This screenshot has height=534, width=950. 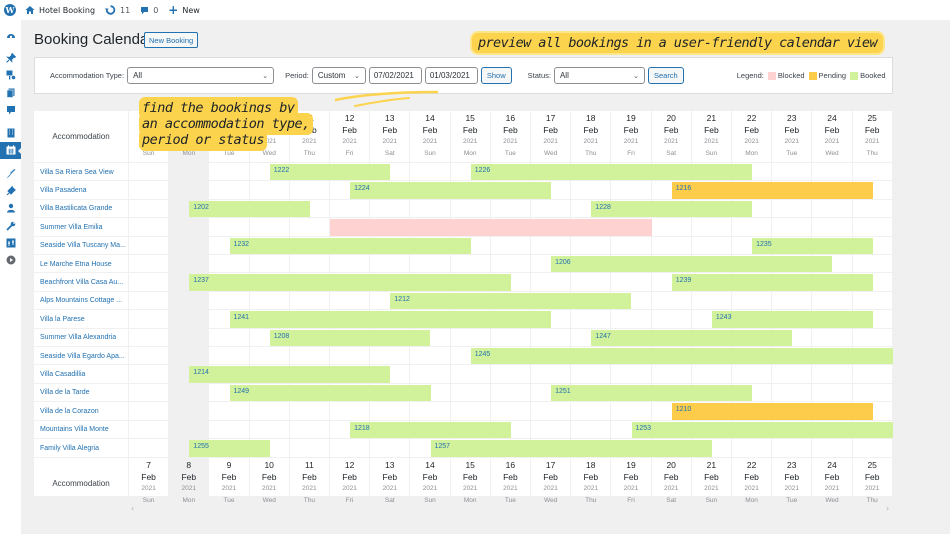 What do you see at coordinates (149, 10) in the screenshot?
I see `comments-link: 0` at bounding box center [149, 10].